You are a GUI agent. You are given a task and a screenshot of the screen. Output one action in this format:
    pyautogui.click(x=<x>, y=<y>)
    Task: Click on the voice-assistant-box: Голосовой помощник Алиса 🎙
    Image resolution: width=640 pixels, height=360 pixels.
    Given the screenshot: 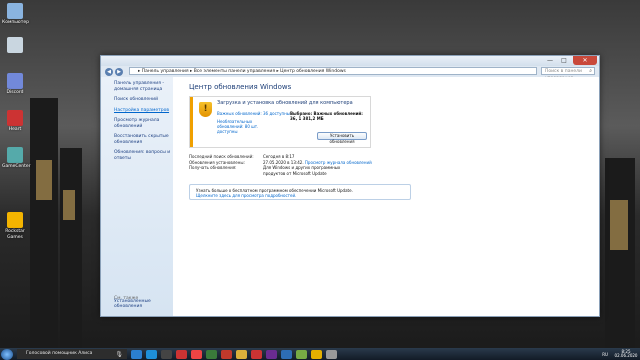 What is the action you would take?
    pyautogui.click(x=72, y=354)
    